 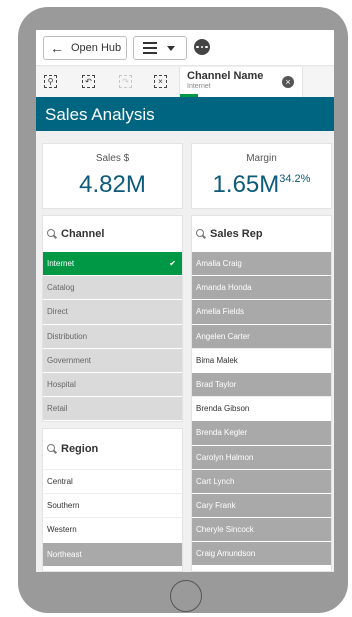 What do you see at coordinates (61, 264) in the screenshot?
I see `list-item-label: Internet` at bounding box center [61, 264].